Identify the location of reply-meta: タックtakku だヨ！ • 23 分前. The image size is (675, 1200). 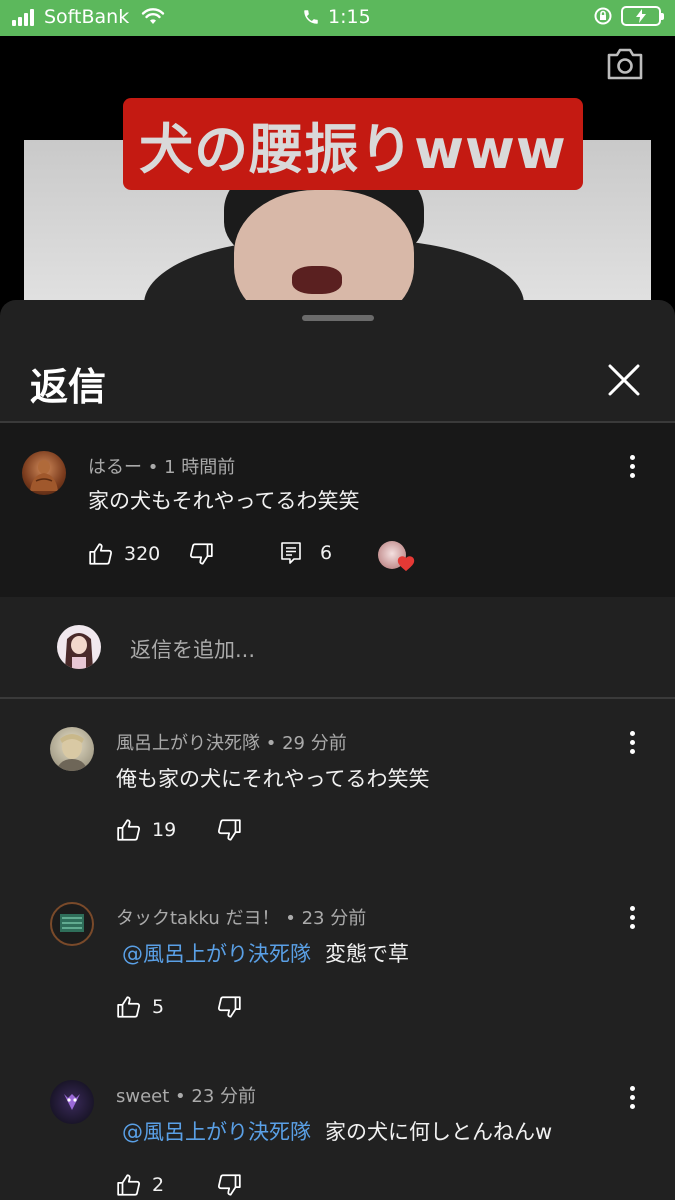
(241, 917).